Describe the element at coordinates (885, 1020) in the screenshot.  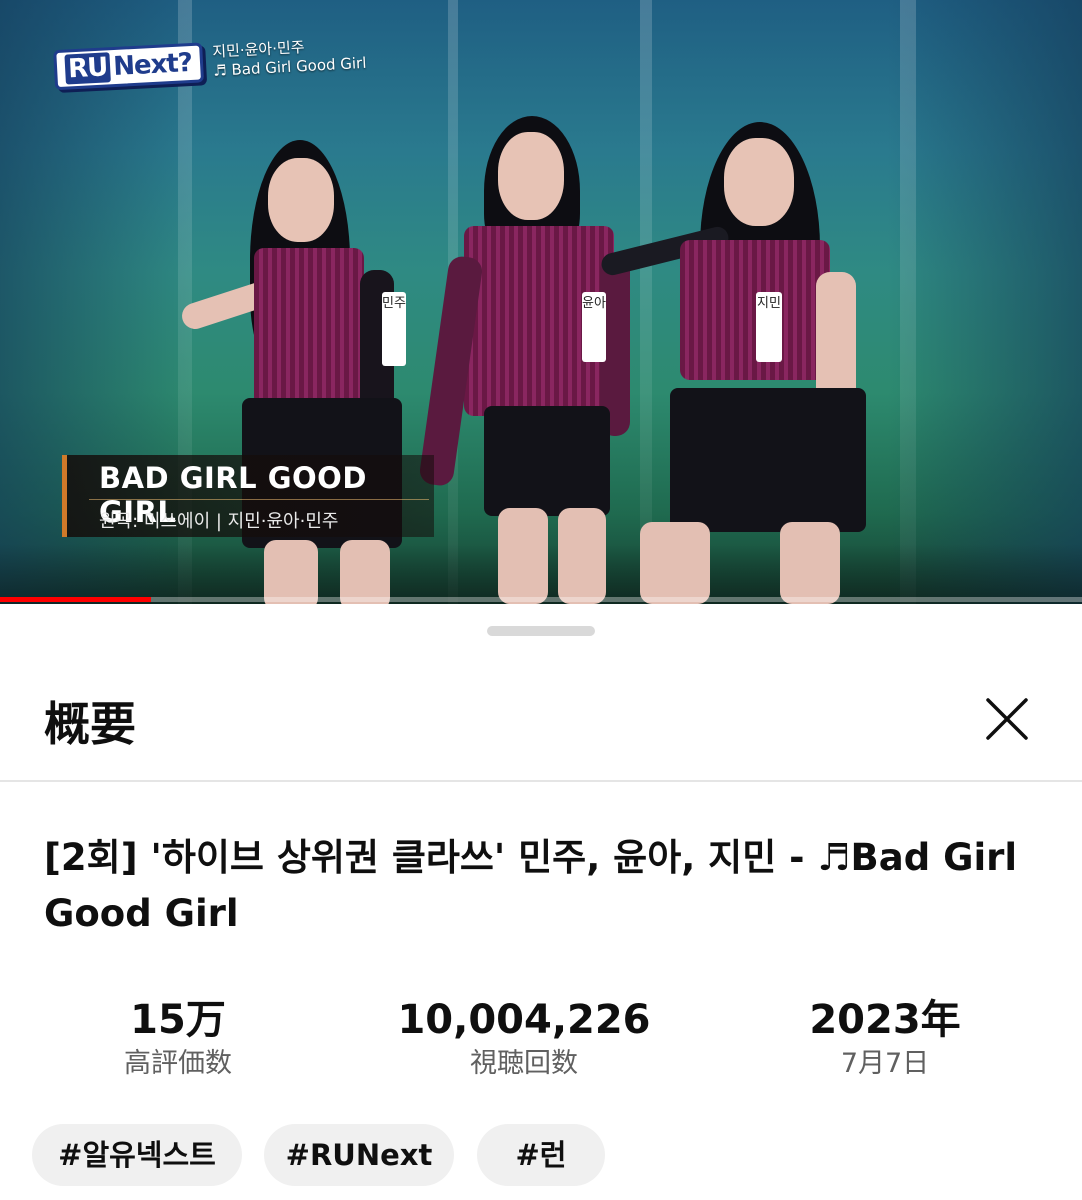
I see `stat-value: 2023年` at that location.